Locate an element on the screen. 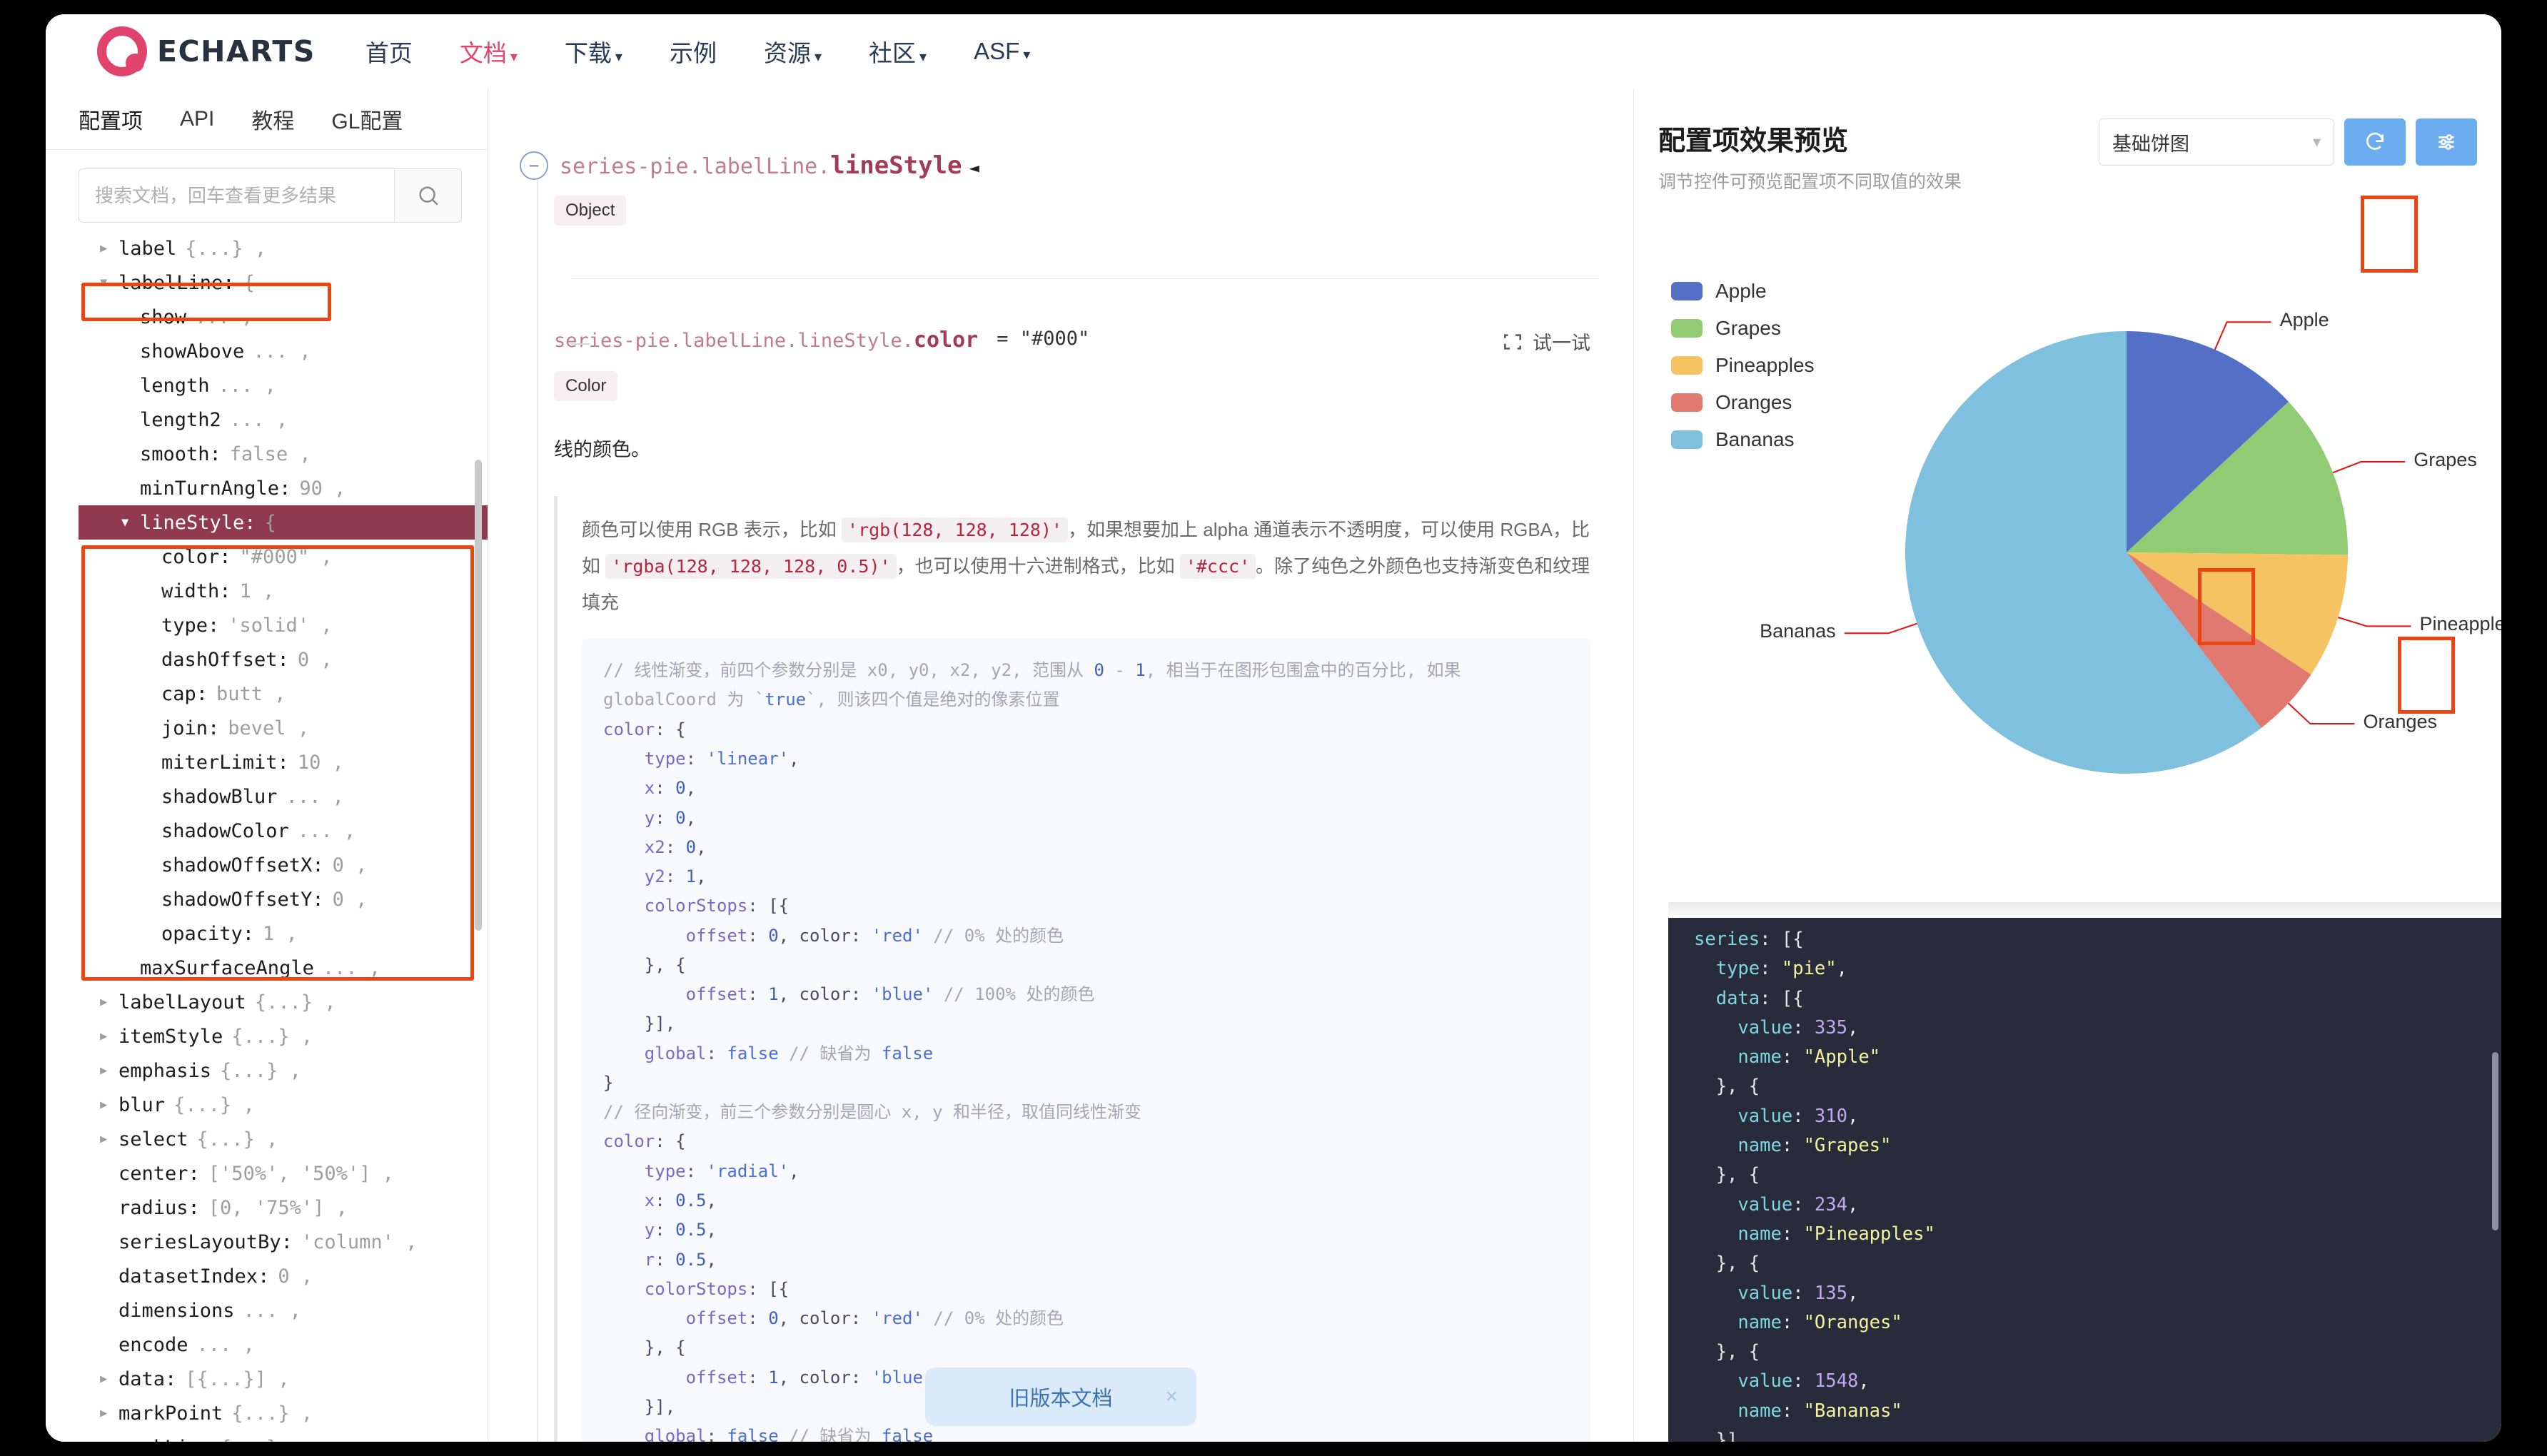 Image resolution: width=2547 pixels, height=1456 pixels. tree-row: shadowColor ... , is located at coordinates (284, 831).